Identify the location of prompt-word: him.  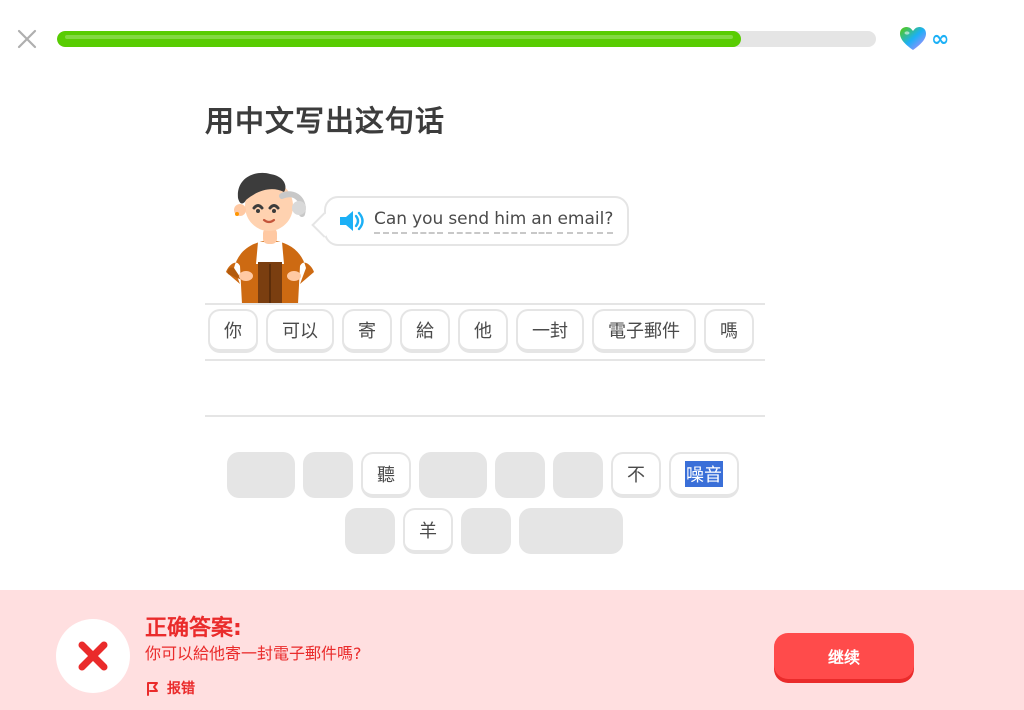
(510, 221).